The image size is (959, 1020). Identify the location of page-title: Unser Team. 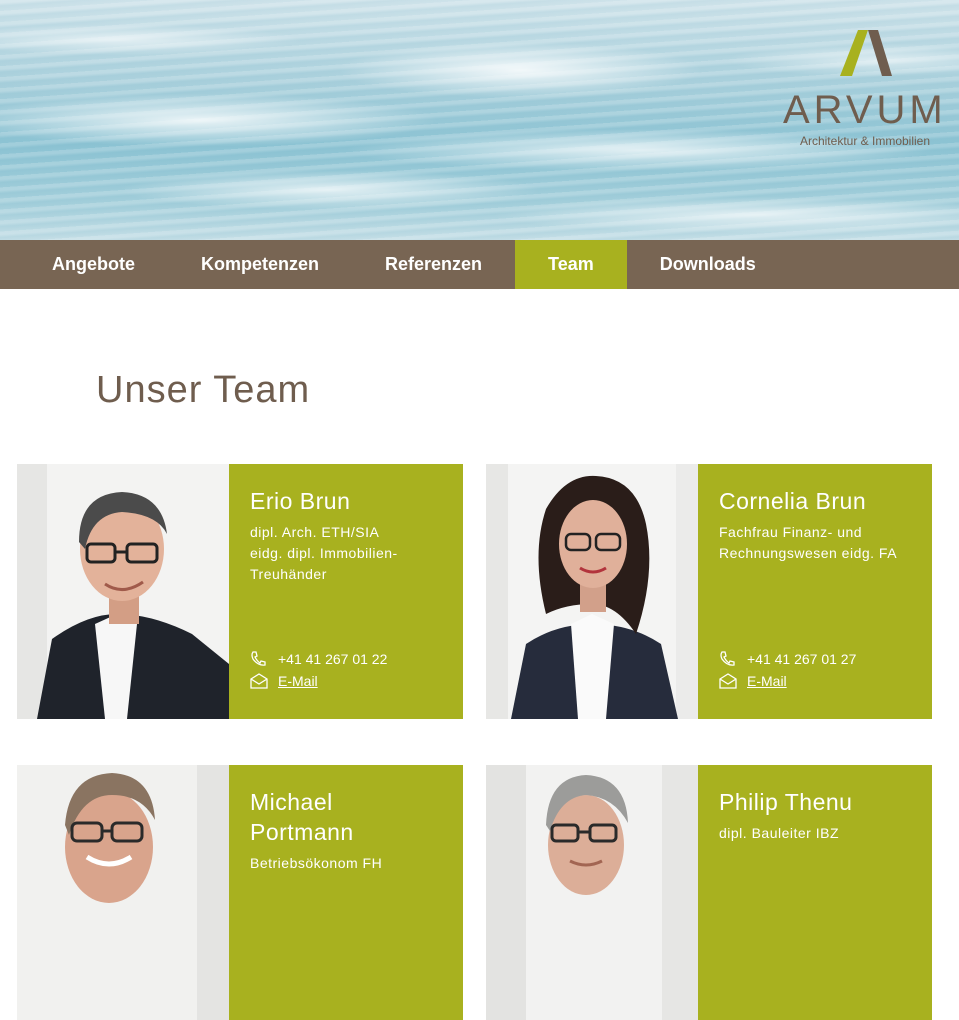
(203, 390).